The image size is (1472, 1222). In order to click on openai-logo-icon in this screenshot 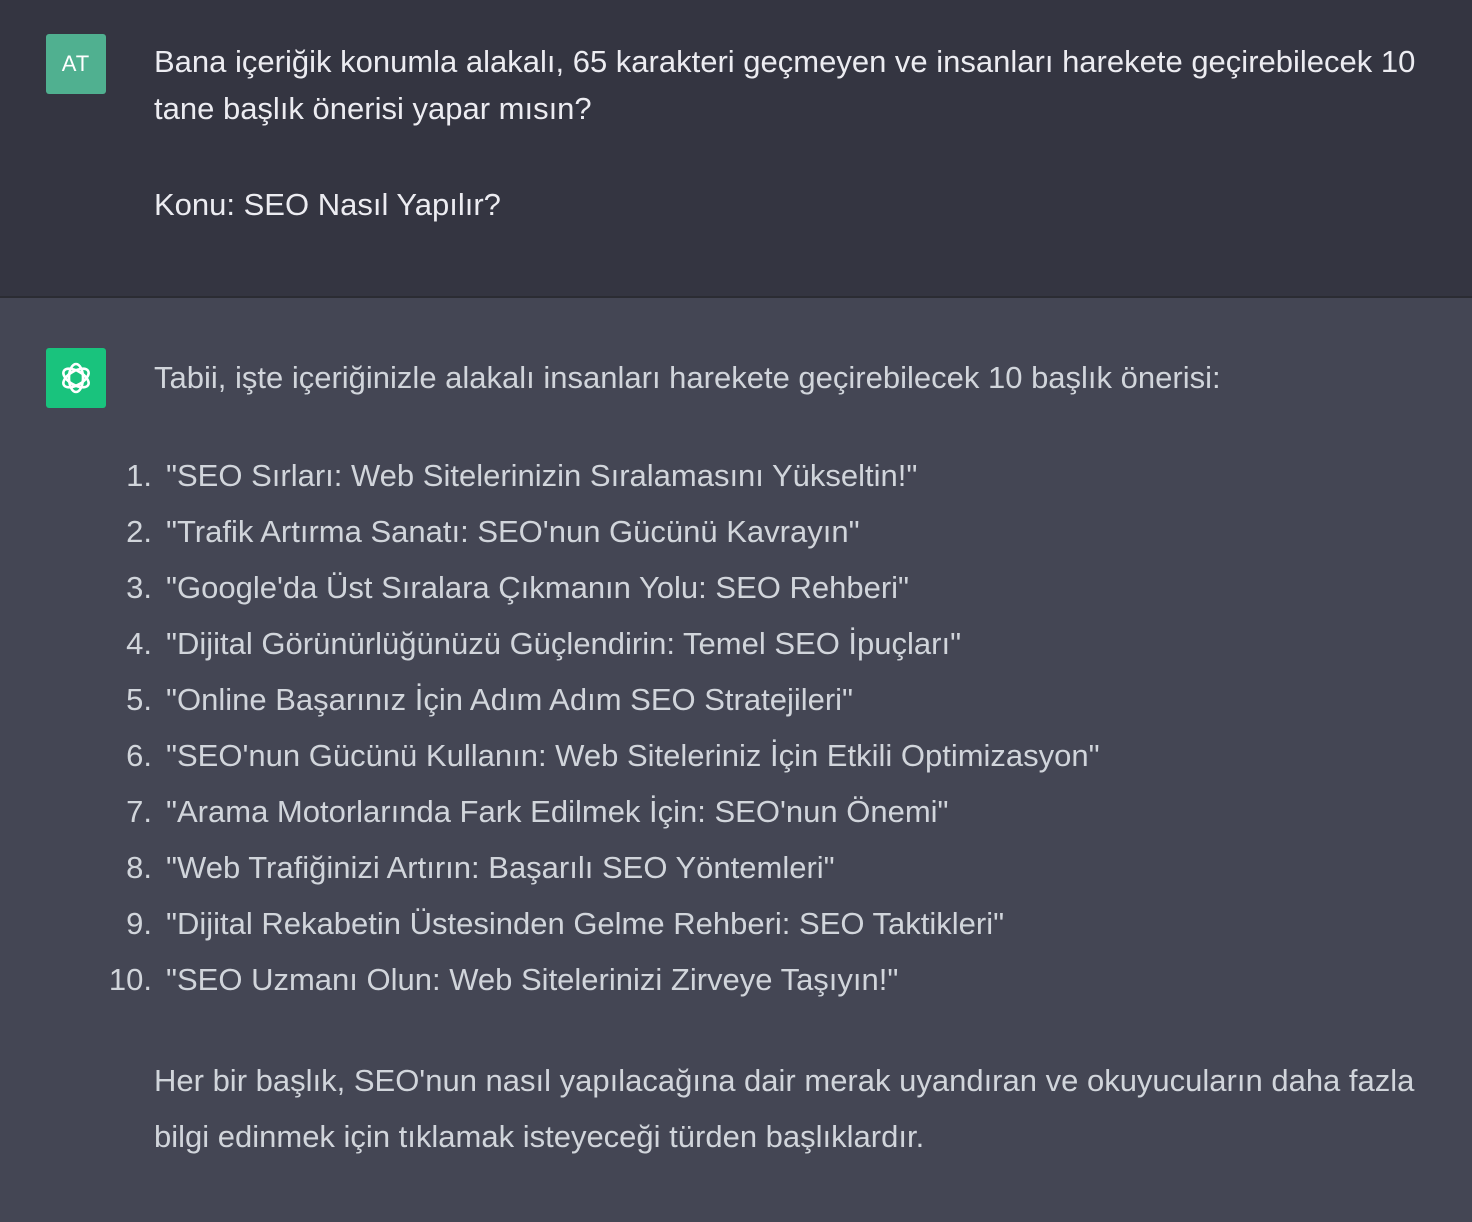, I will do `click(76, 378)`.